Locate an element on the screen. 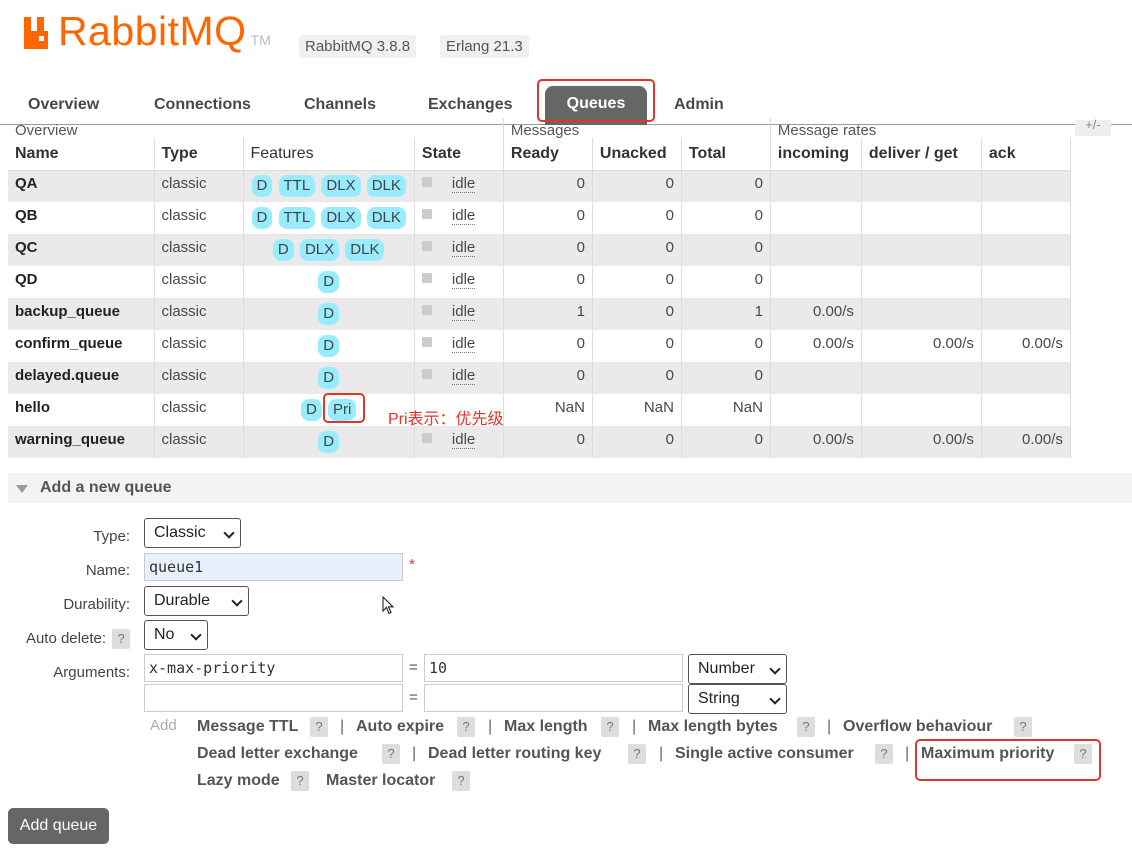  group-header-message-rates: Message rates is located at coordinates (827, 130).